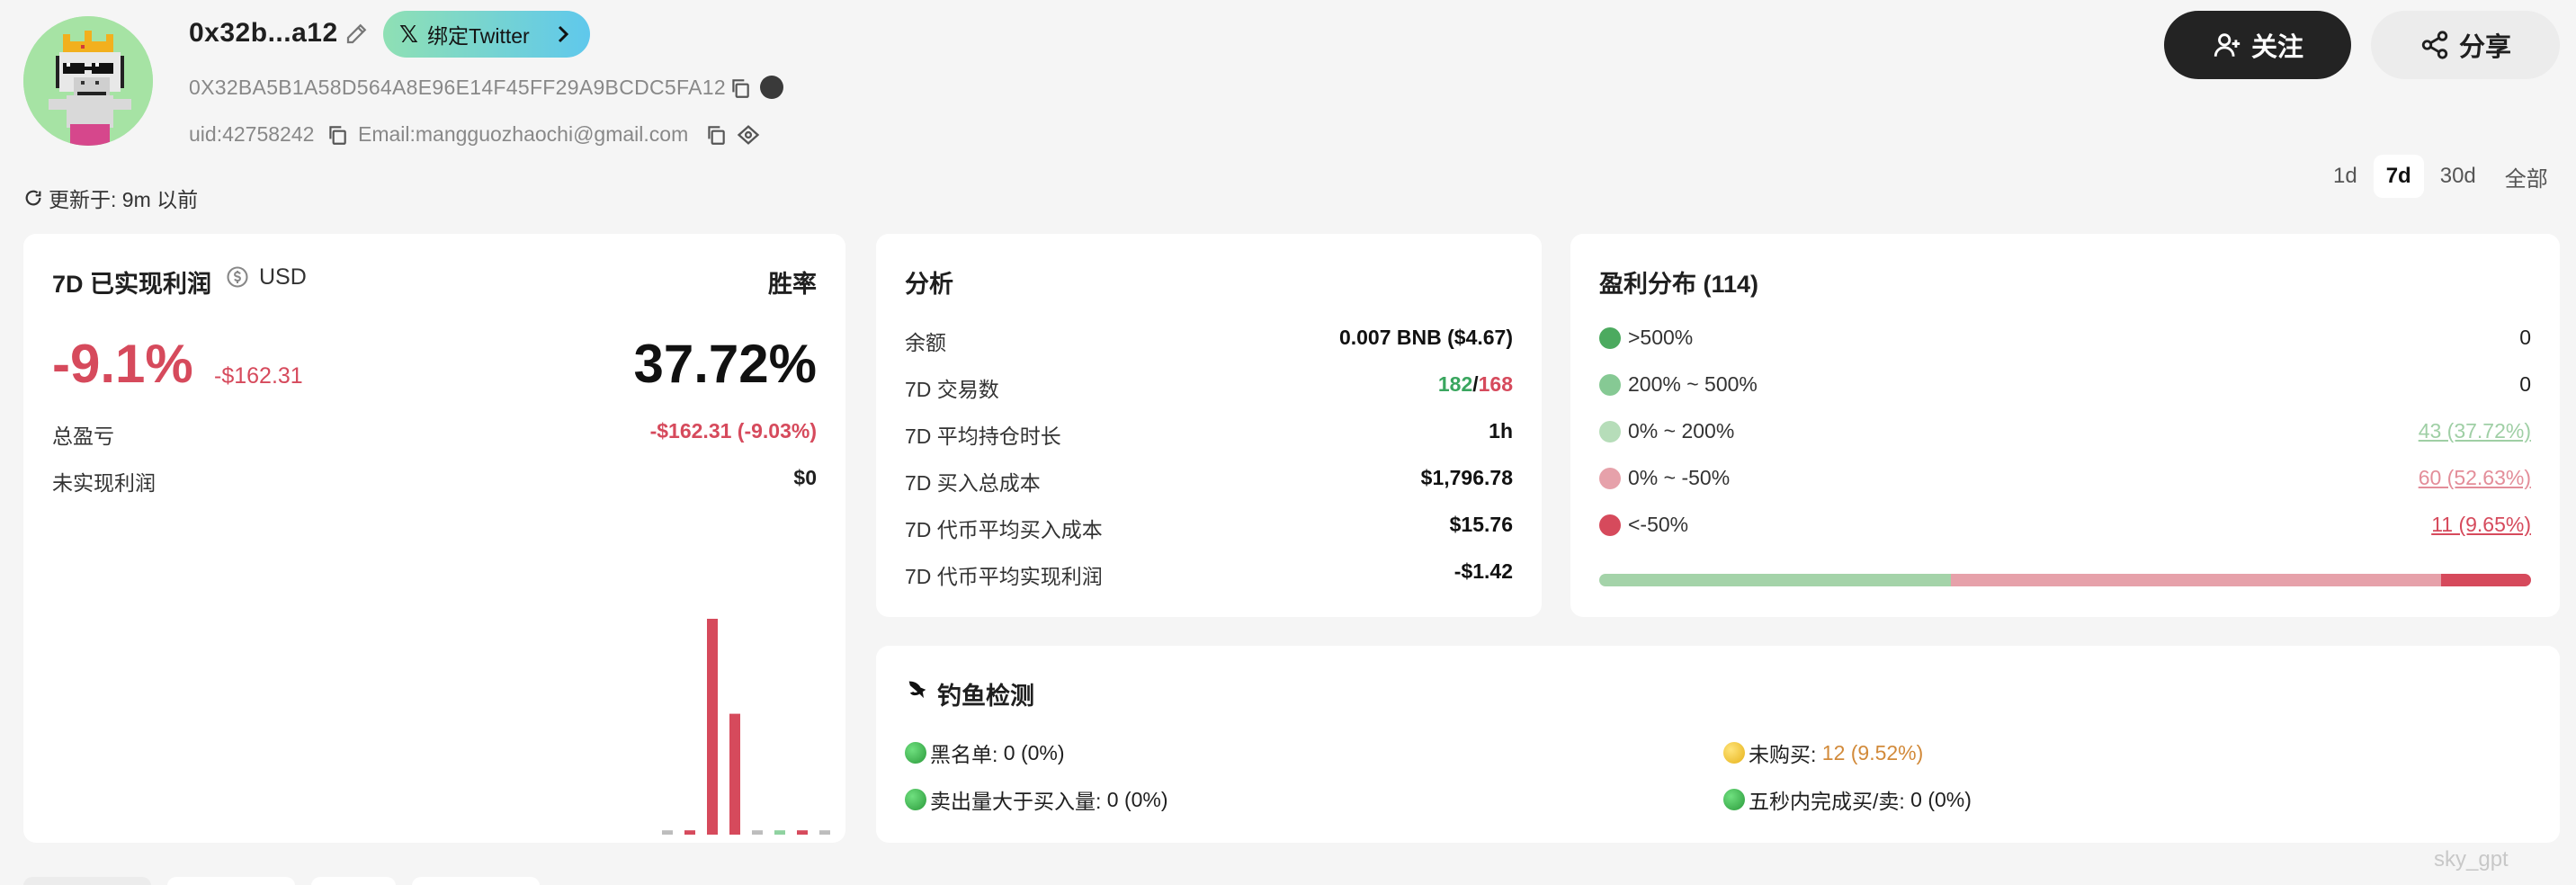 The height and width of the screenshot is (885, 2576). What do you see at coordinates (1016, 801) in the screenshot?
I see `sell-gt-buy-label: 卖出量大于买入量:` at bounding box center [1016, 801].